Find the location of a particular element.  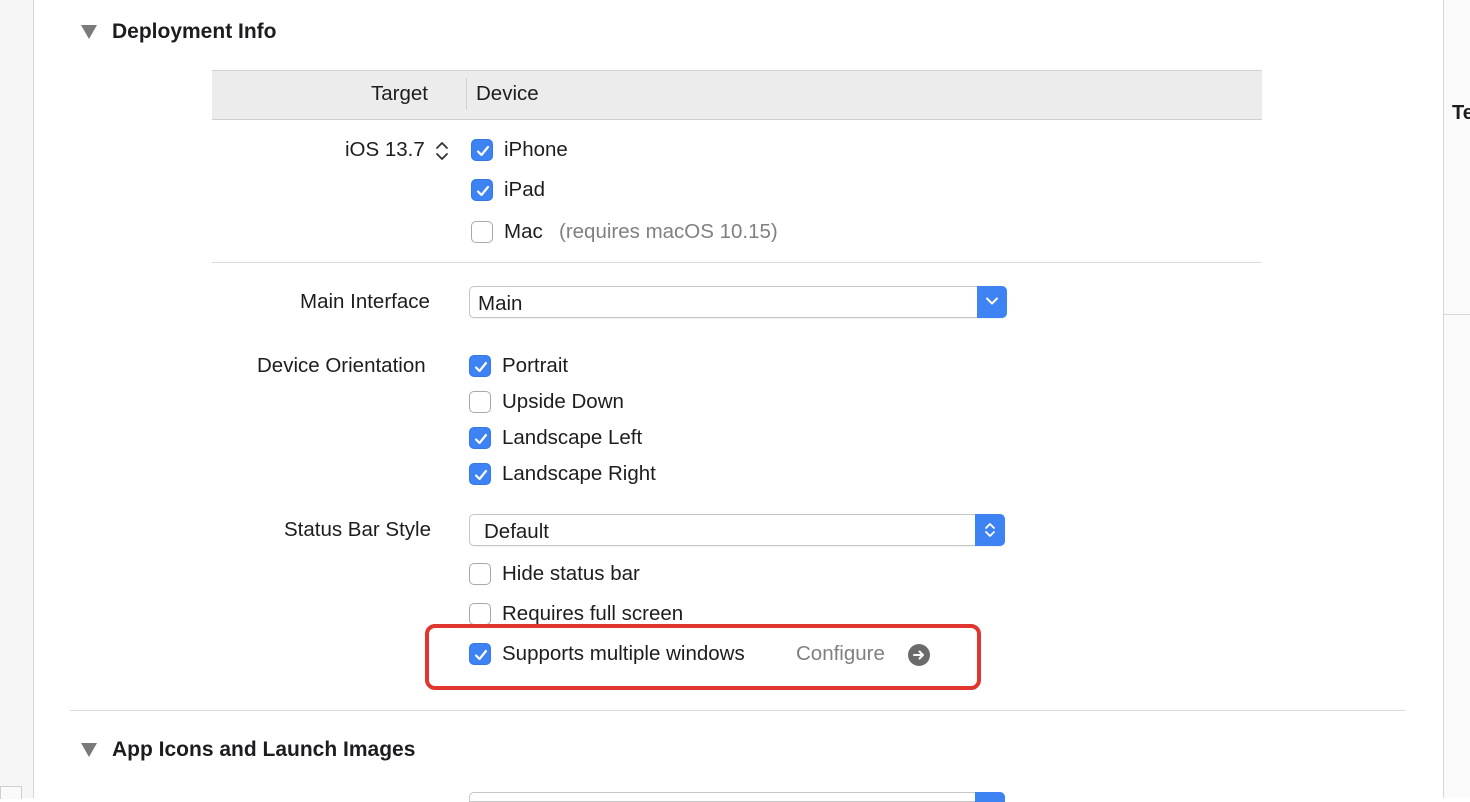

checkbox-mac is located at coordinates (482, 232).